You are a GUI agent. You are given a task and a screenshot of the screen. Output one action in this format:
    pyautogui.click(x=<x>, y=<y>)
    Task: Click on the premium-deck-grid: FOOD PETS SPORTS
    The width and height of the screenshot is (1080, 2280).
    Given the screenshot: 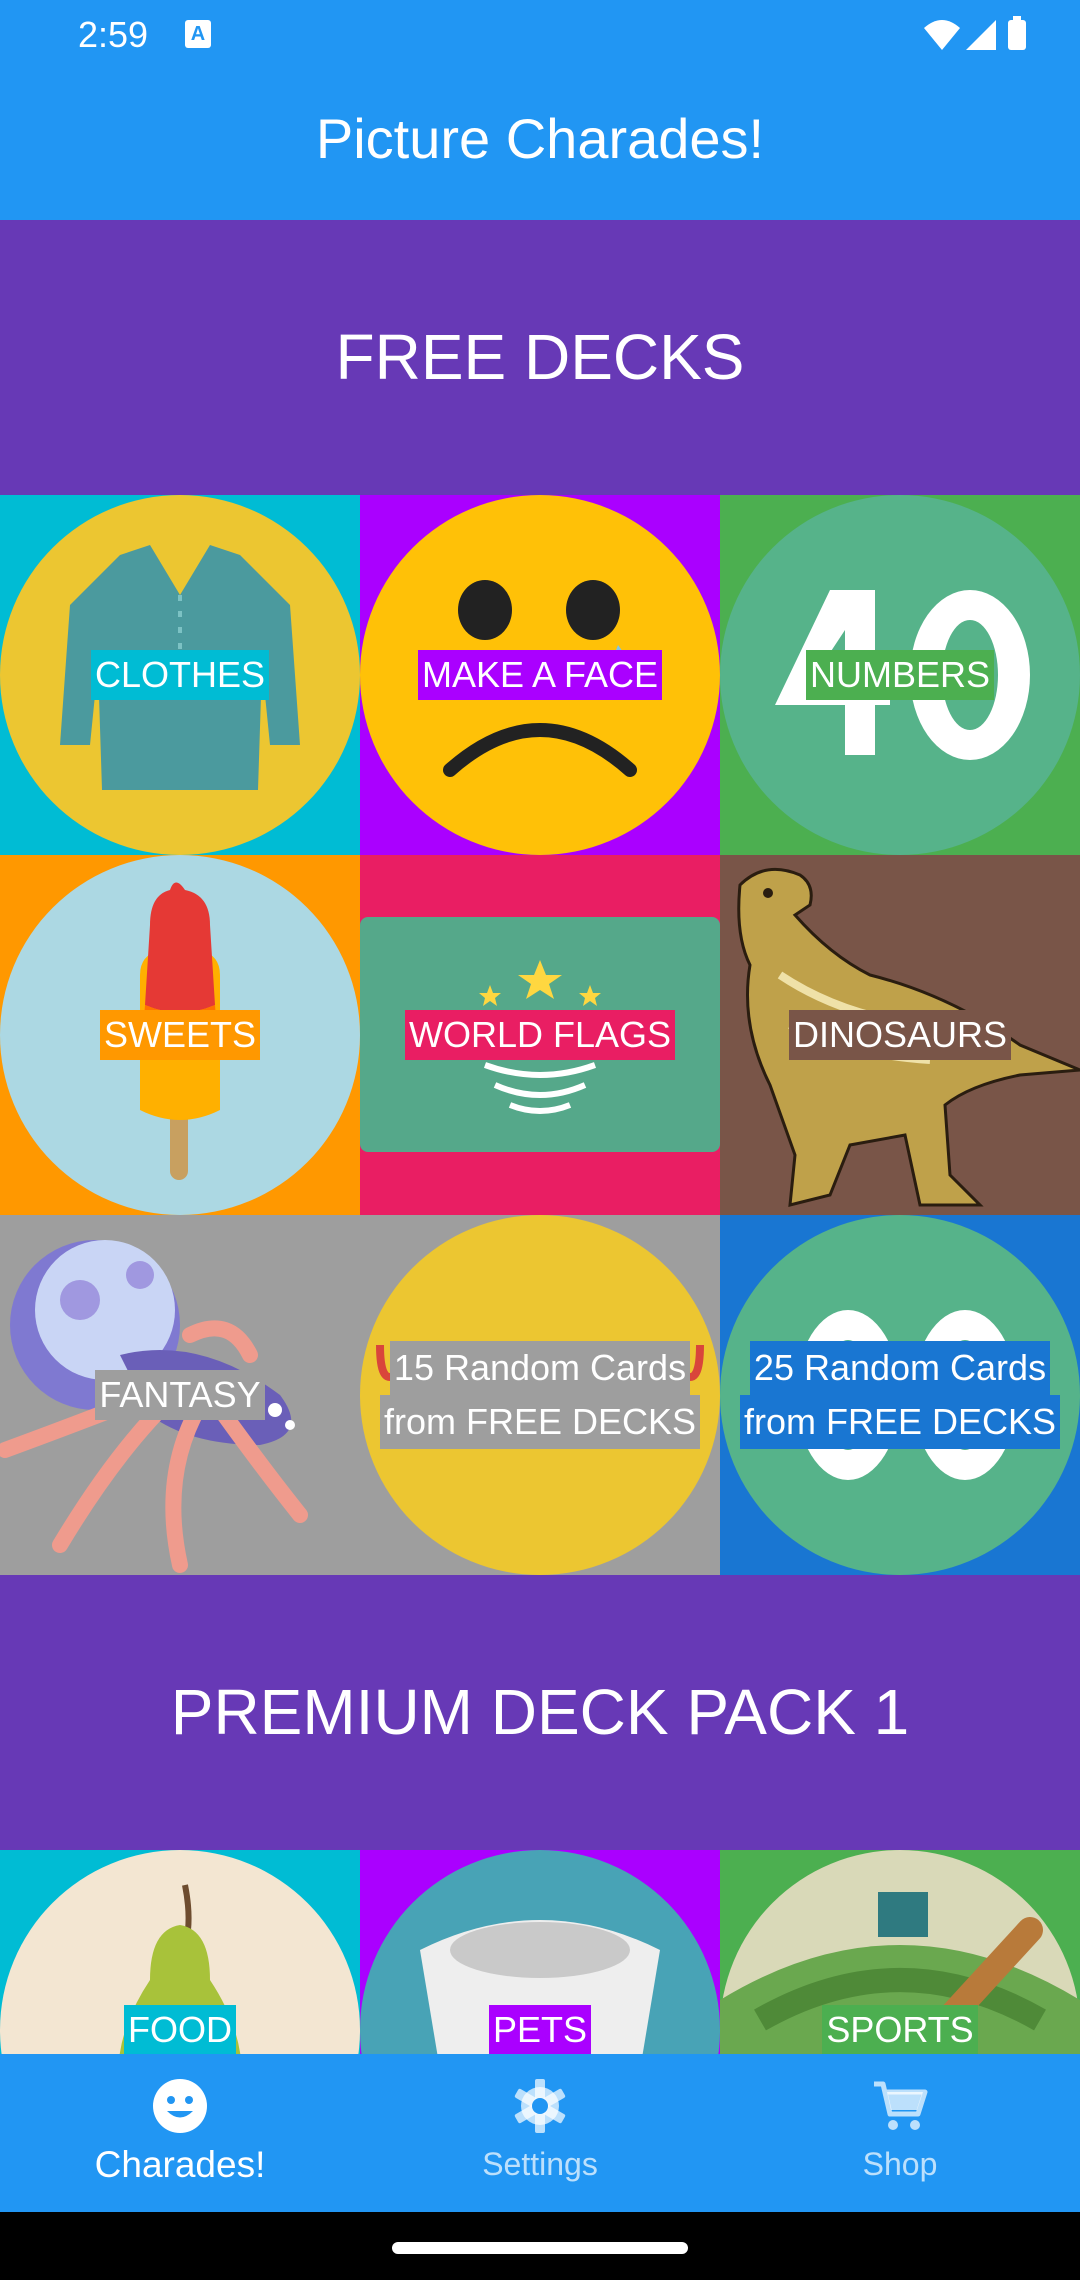 What is the action you would take?
    pyautogui.click(x=540, y=1952)
    